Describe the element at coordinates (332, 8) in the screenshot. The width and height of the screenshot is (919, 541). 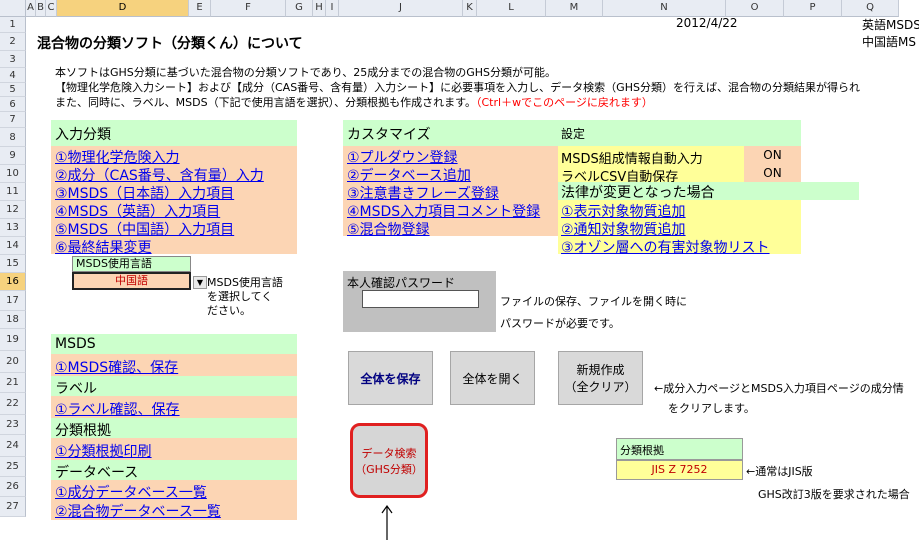
I see `column-header-i: I` at that location.